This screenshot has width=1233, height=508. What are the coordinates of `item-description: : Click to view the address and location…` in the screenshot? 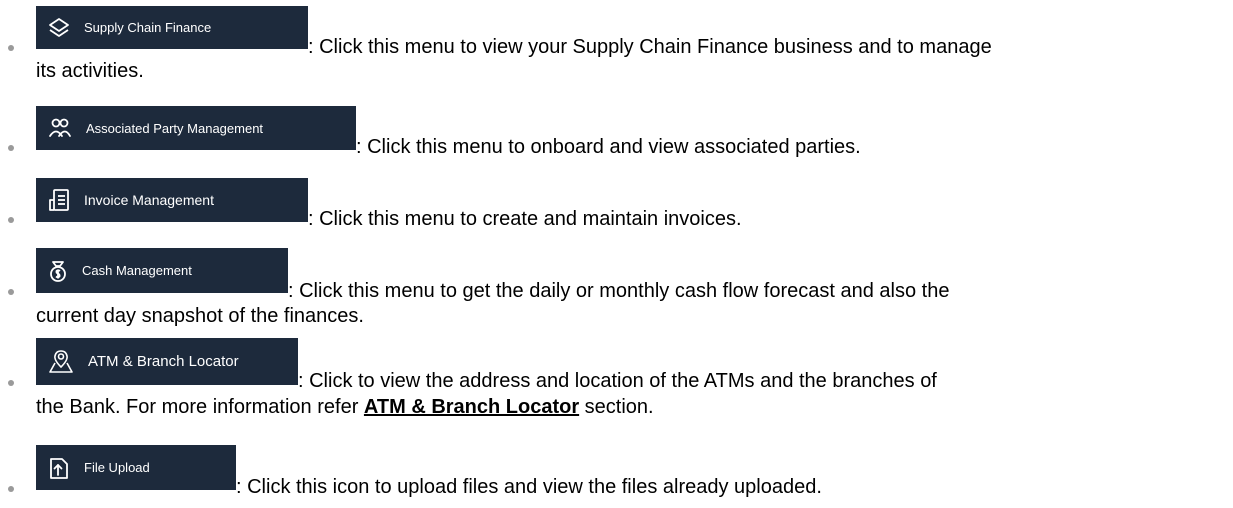 It's located at (617, 381).